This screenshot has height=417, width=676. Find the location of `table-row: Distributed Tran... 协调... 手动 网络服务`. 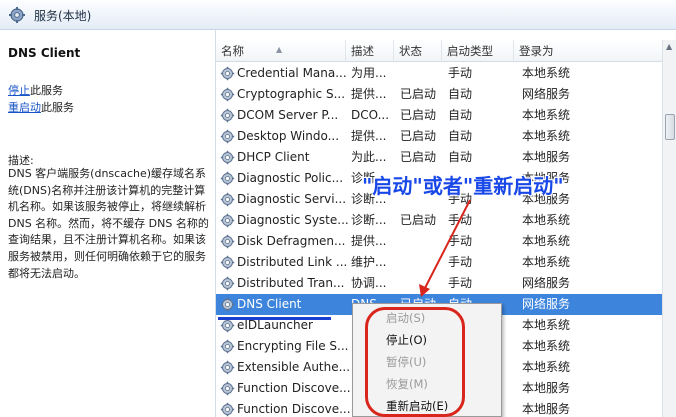

table-row: Distributed Tran... 协调... 手动 网络服务 is located at coordinates (439, 283).